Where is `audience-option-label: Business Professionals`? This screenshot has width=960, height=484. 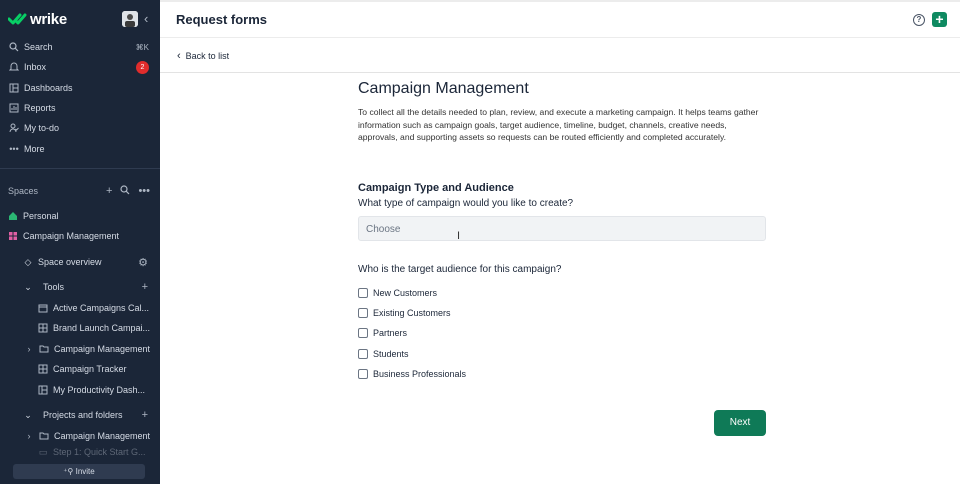 audience-option-label: Business Professionals is located at coordinates (420, 374).